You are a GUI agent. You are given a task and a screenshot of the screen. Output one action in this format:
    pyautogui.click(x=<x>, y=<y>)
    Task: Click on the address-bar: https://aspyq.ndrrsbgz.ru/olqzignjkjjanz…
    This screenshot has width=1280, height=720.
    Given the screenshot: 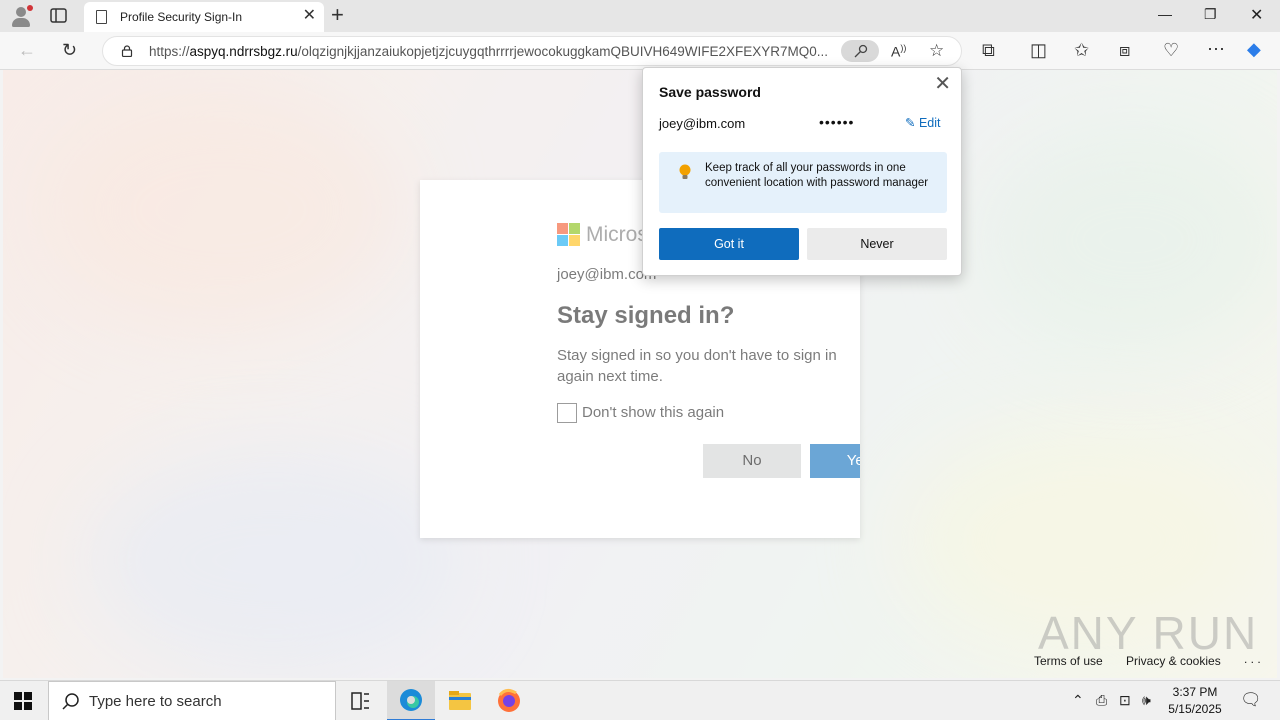 What is the action you would take?
    pyautogui.click(x=532, y=51)
    